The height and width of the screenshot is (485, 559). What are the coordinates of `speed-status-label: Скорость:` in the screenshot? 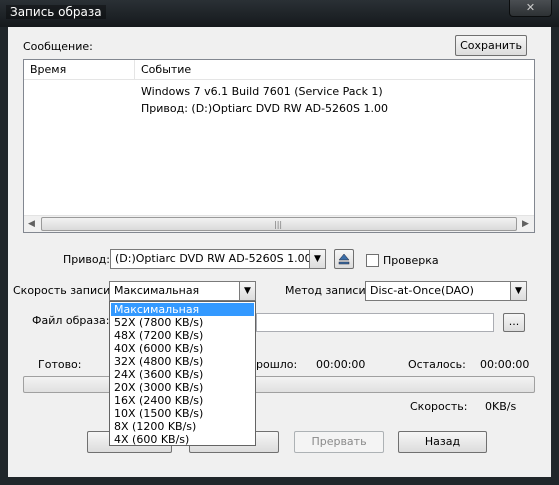 It's located at (439, 406).